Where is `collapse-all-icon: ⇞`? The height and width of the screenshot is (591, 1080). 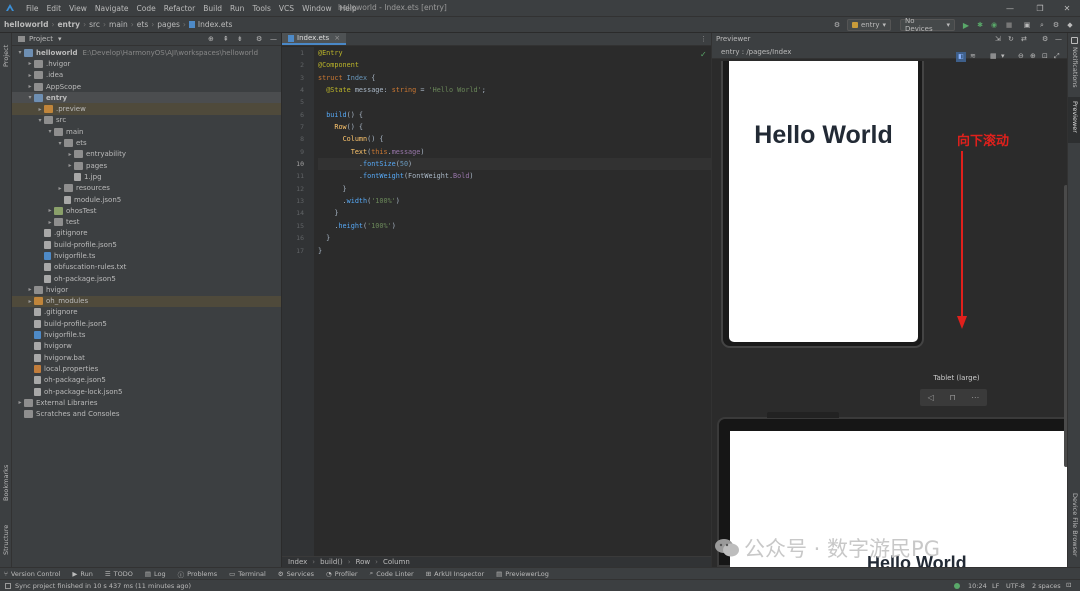 collapse-all-icon: ⇞ is located at coordinates (226, 39).